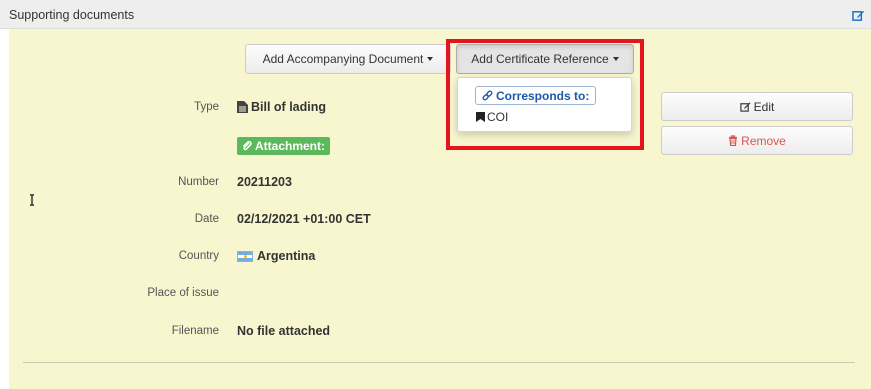  Describe the element at coordinates (343, 59) in the screenshot. I see `add-accompanying-document-label: Add Accompanying Document` at that location.